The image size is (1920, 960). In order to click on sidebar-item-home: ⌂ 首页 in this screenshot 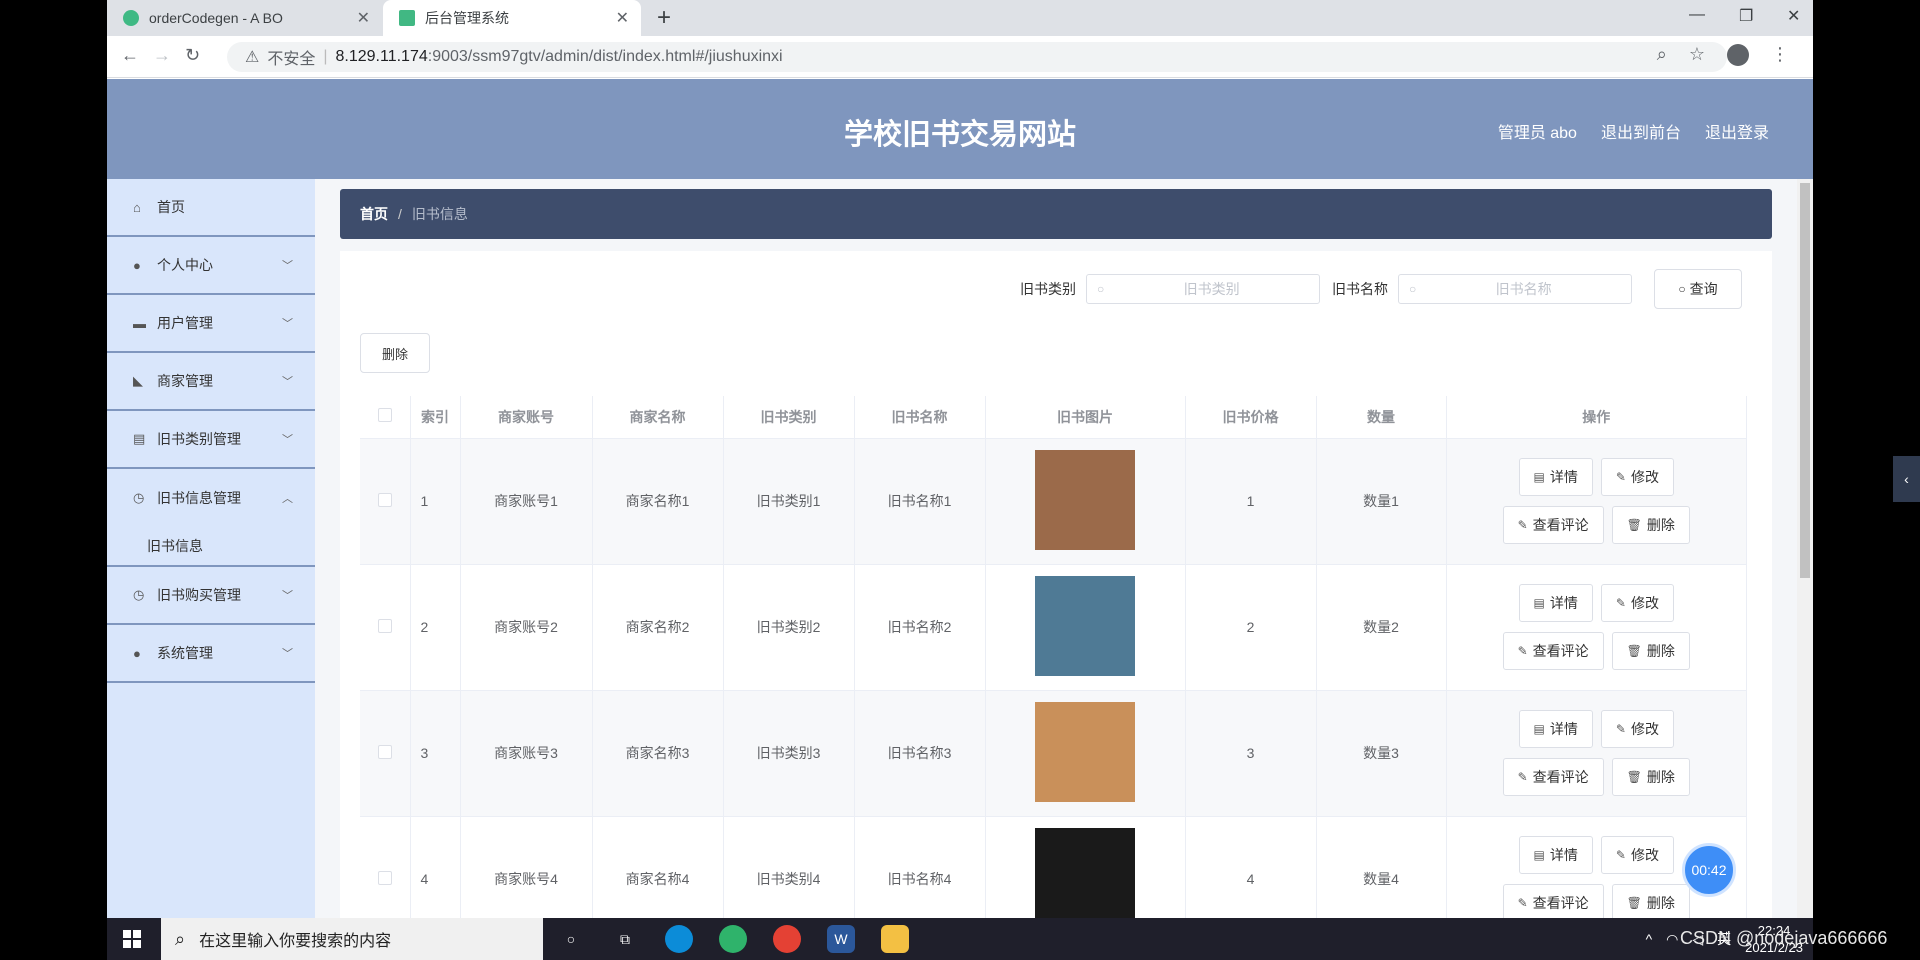, I will do `click(211, 208)`.